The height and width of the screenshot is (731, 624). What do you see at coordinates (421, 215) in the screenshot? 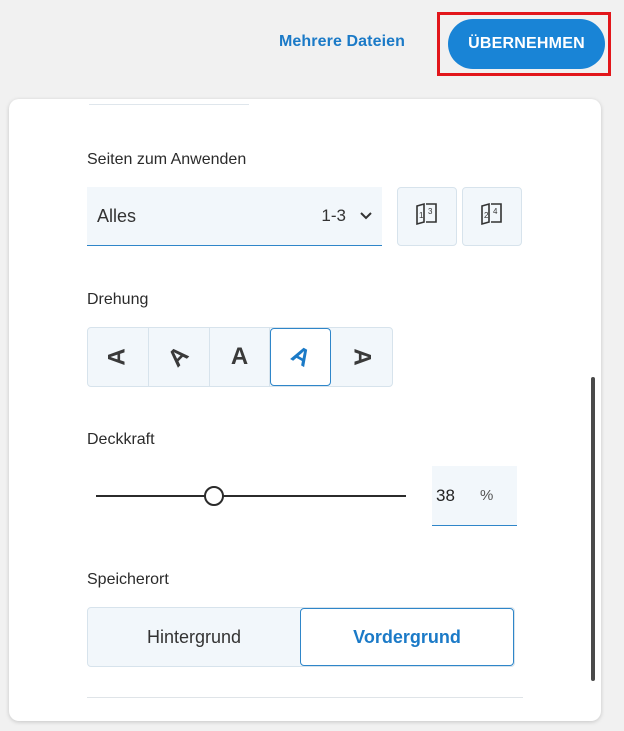
I see `svg-text: 1` at bounding box center [421, 215].